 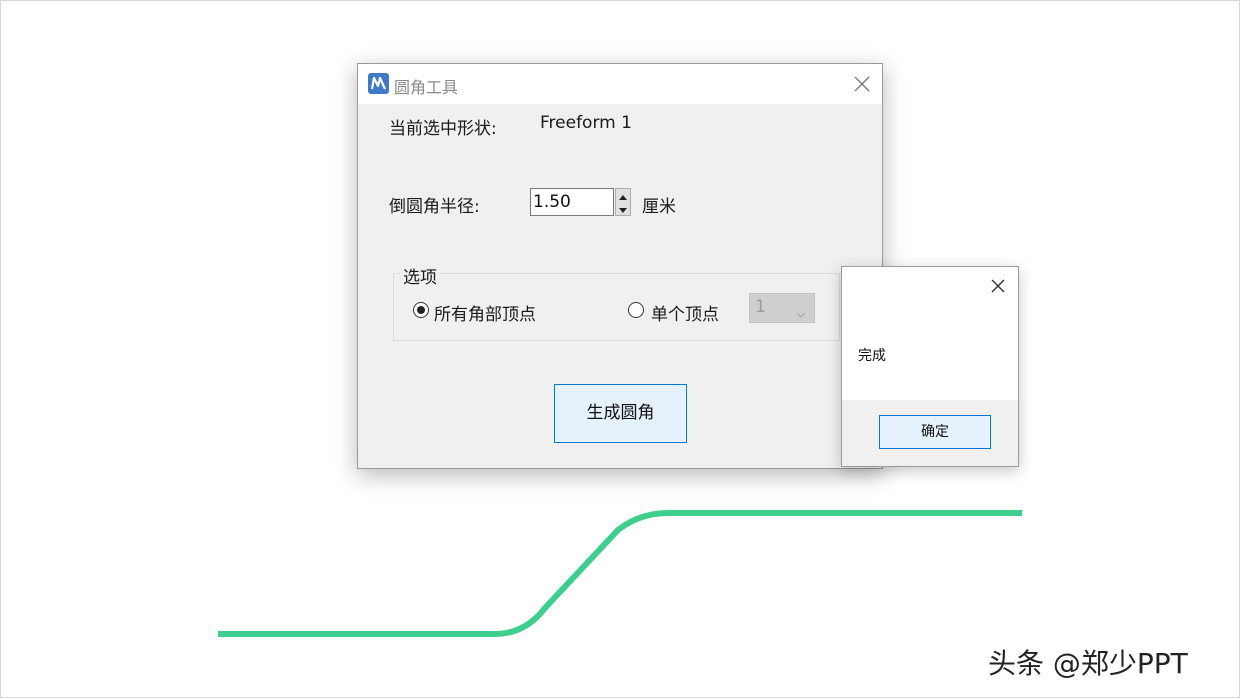 I want to click on dialog-titlebar: 圆角工具, so click(x=620, y=84).